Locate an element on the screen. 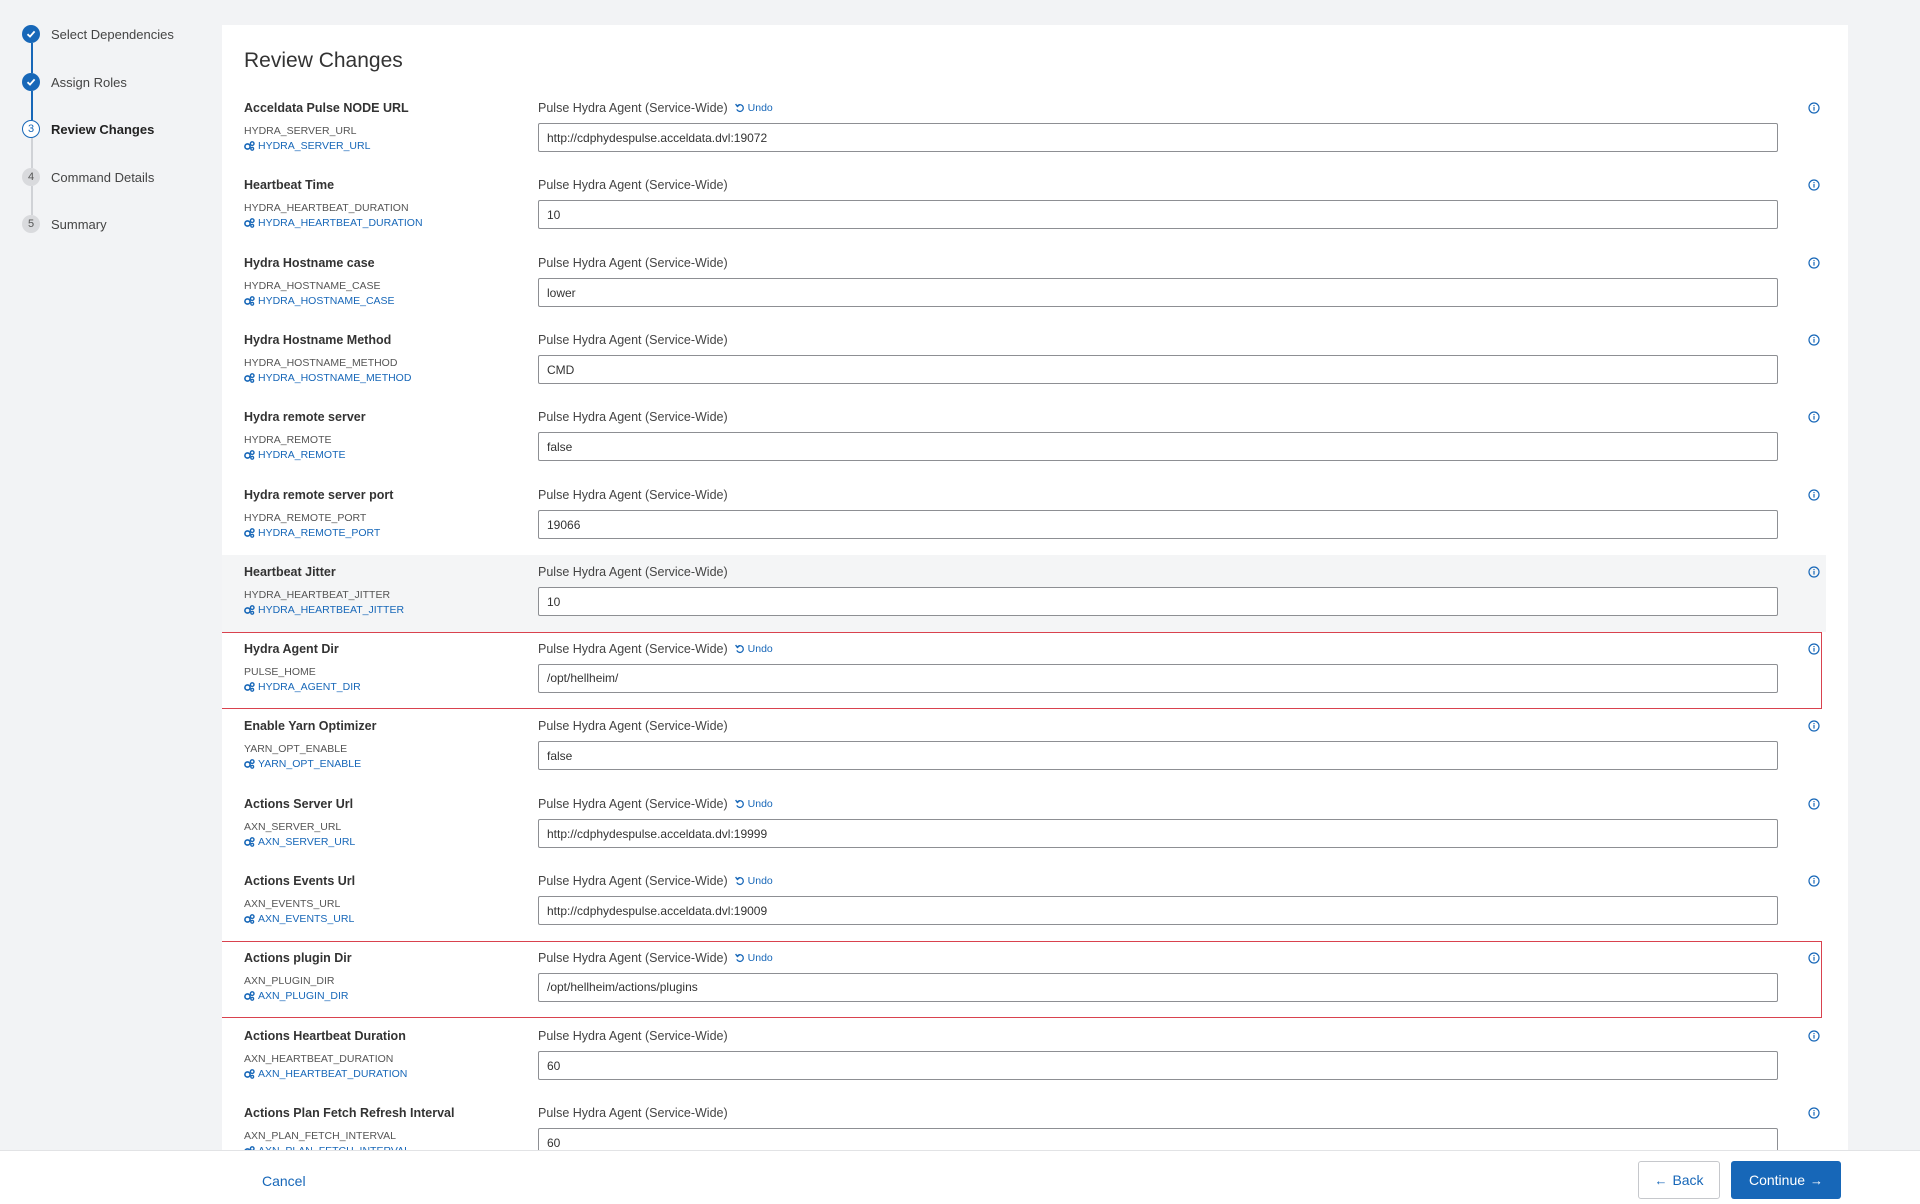 This screenshot has width=1920, height=1204. property-config-link: AXN_EVENTS_URL is located at coordinates (299, 919).